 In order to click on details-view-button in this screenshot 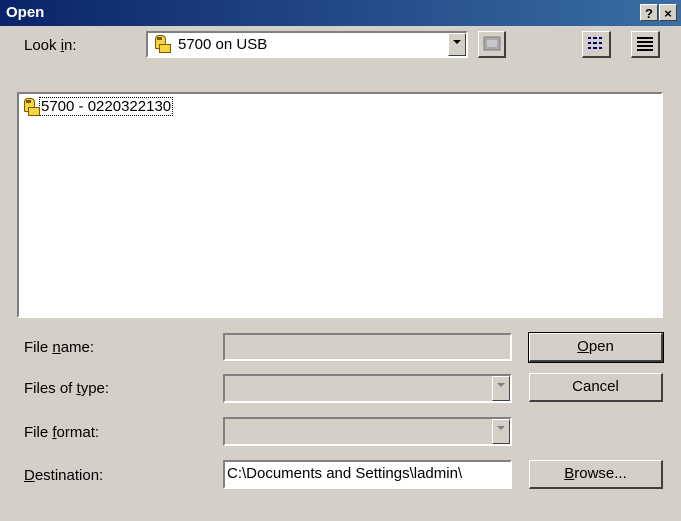, I will do `click(645, 44)`.